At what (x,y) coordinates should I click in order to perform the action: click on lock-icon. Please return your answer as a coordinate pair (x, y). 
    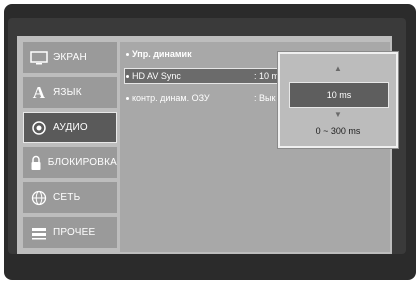
    Looking at the image, I should click on (36, 163).